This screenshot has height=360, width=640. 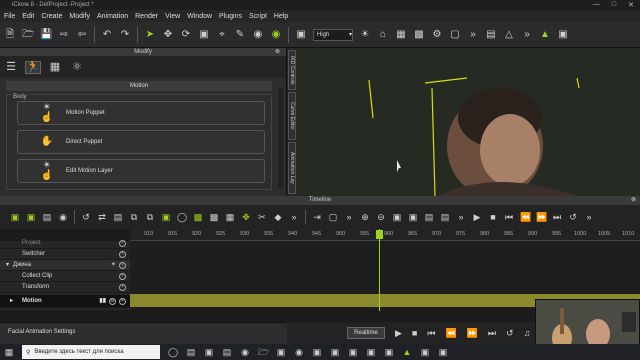 What do you see at coordinates (168, 34) in the screenshot?
I see `move-icon: ✥` at bounding box center [168, 34].